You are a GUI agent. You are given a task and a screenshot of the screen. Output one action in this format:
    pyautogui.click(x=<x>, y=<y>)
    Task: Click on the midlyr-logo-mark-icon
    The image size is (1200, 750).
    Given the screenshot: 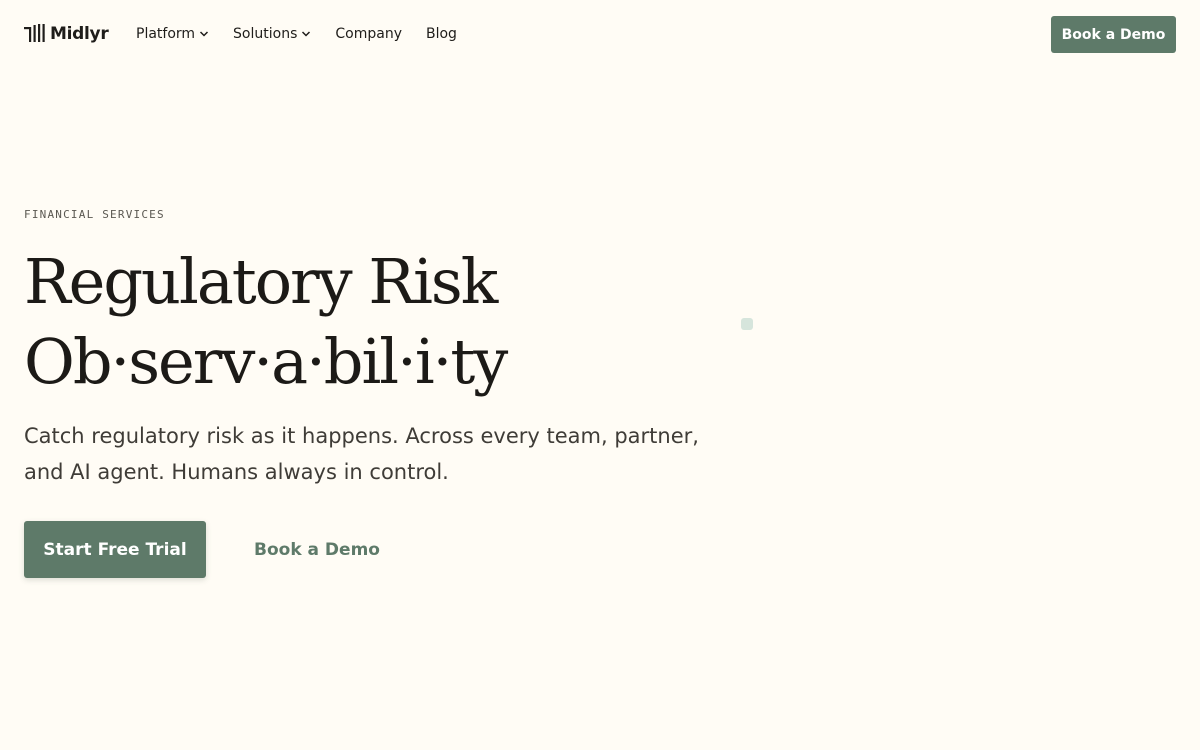 What is the action you would take?
    pyautogui.click(x=34, y=33)
    